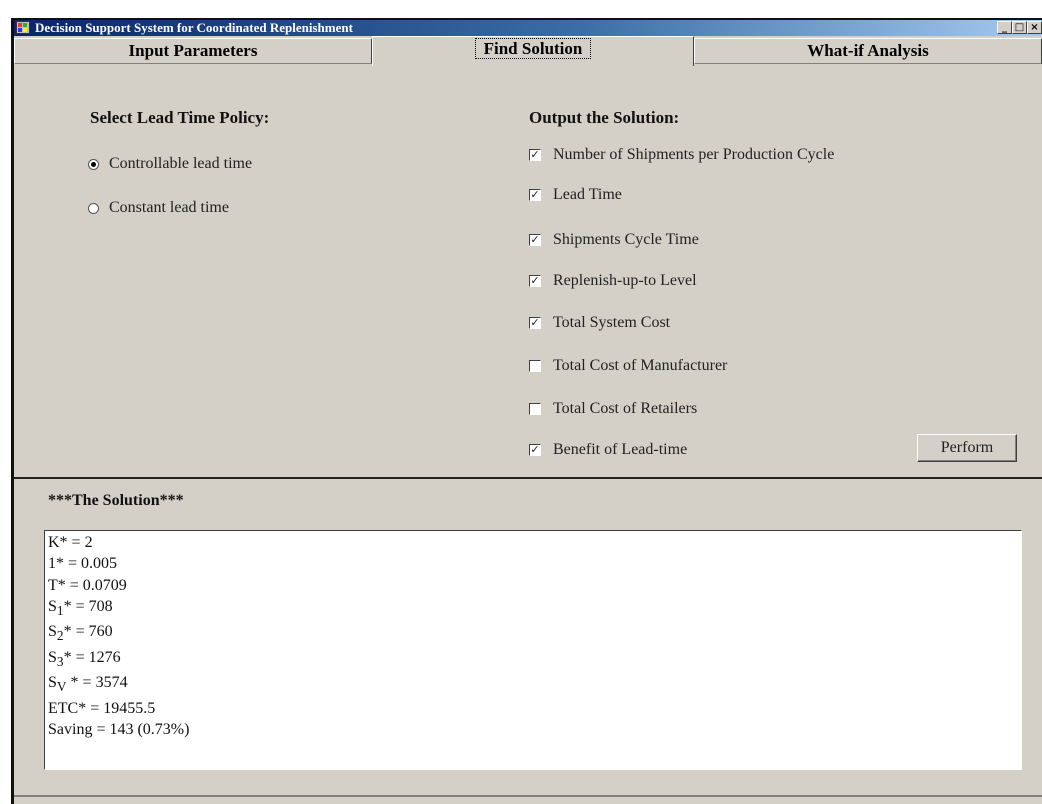 This screenshot has height=804, width=1042. I want to click on solution-text: K* = 2, so click(70, 542).